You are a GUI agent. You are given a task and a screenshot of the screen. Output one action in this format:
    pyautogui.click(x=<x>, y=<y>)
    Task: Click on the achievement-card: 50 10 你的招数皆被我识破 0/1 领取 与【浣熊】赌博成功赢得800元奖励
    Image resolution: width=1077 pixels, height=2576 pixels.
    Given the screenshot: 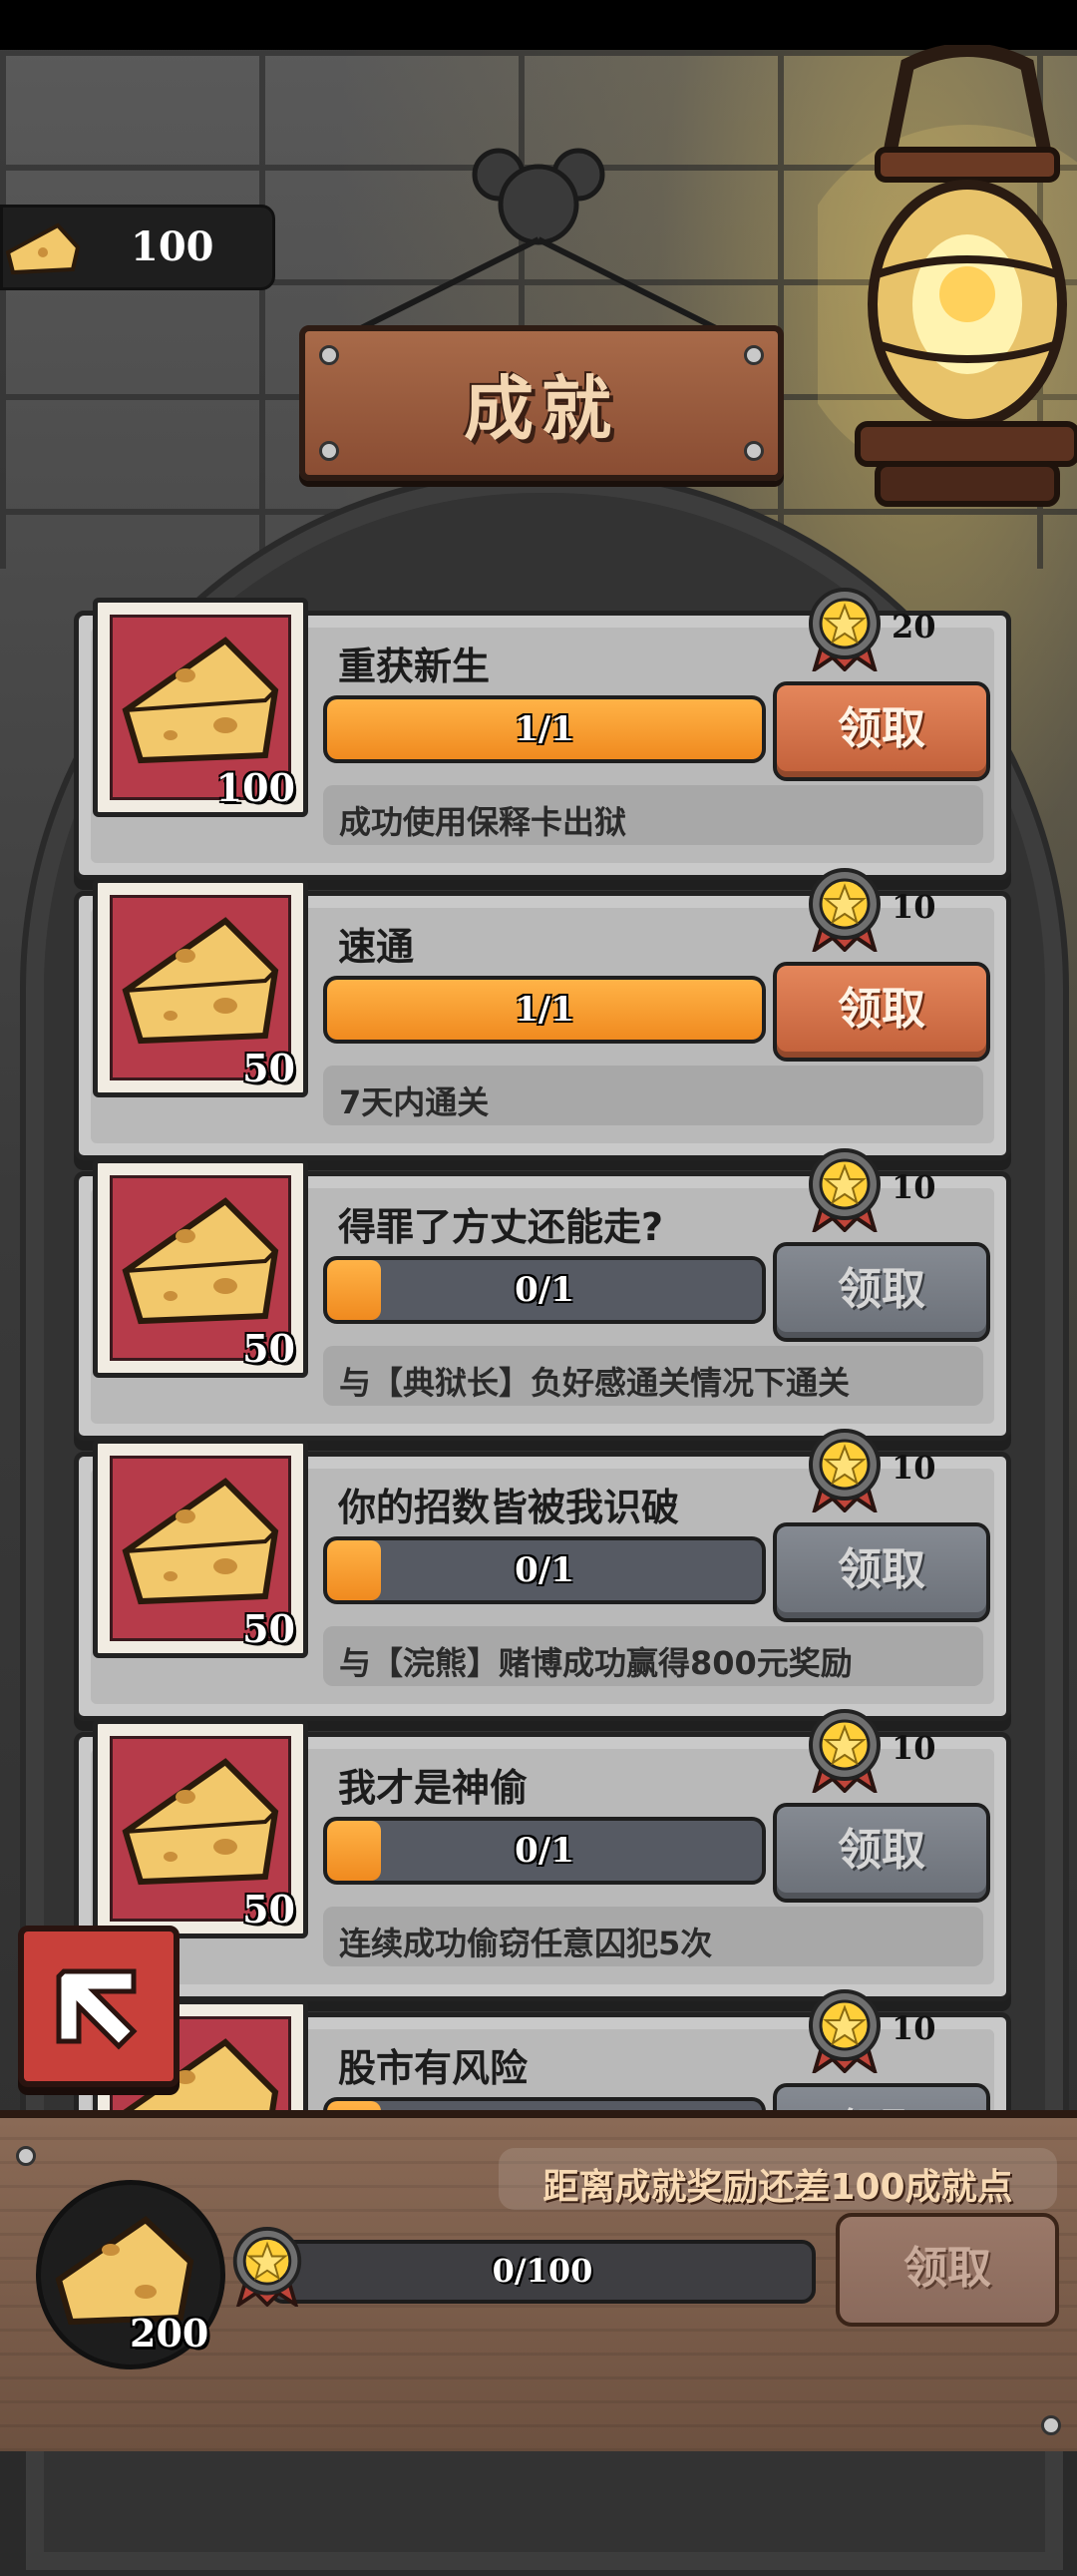 What is the action you would take?
    pyautogui.click(x=542, y=1575)
    